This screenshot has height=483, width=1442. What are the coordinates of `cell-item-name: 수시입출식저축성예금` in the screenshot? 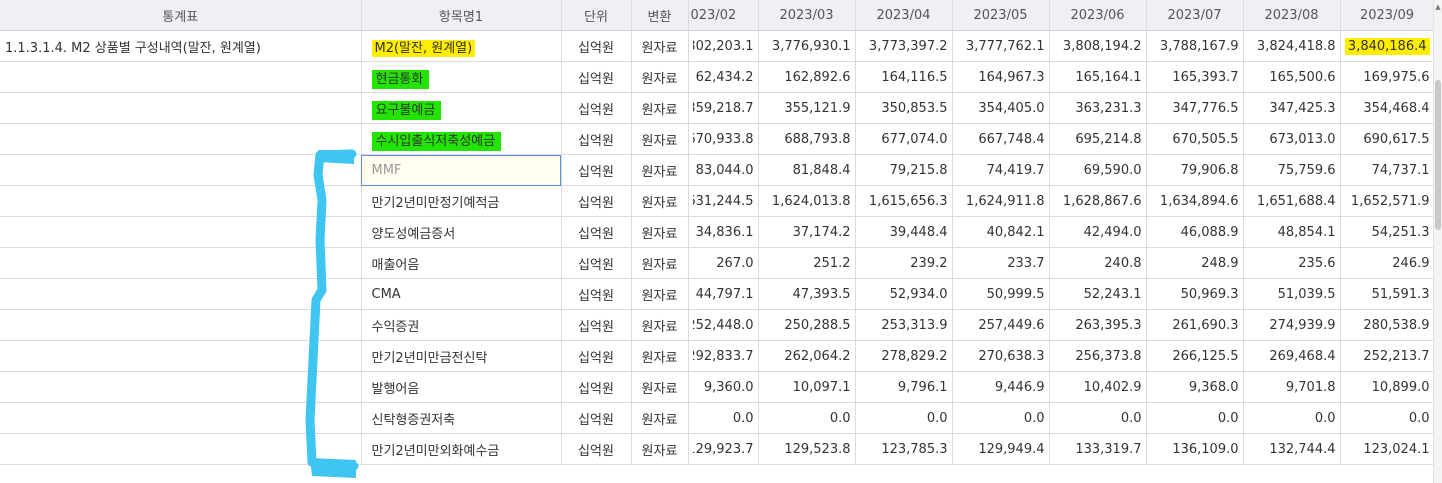 It's located at (461, 139).